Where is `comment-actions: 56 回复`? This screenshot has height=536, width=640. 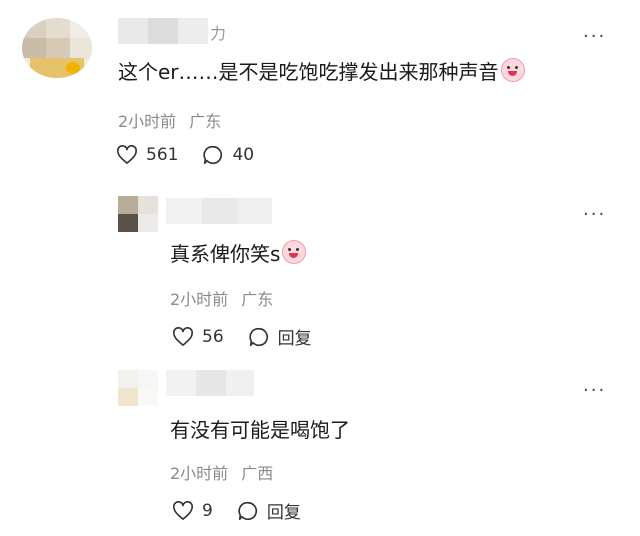
comment-actions: 56 回复 is located at coordinates (254, 336).